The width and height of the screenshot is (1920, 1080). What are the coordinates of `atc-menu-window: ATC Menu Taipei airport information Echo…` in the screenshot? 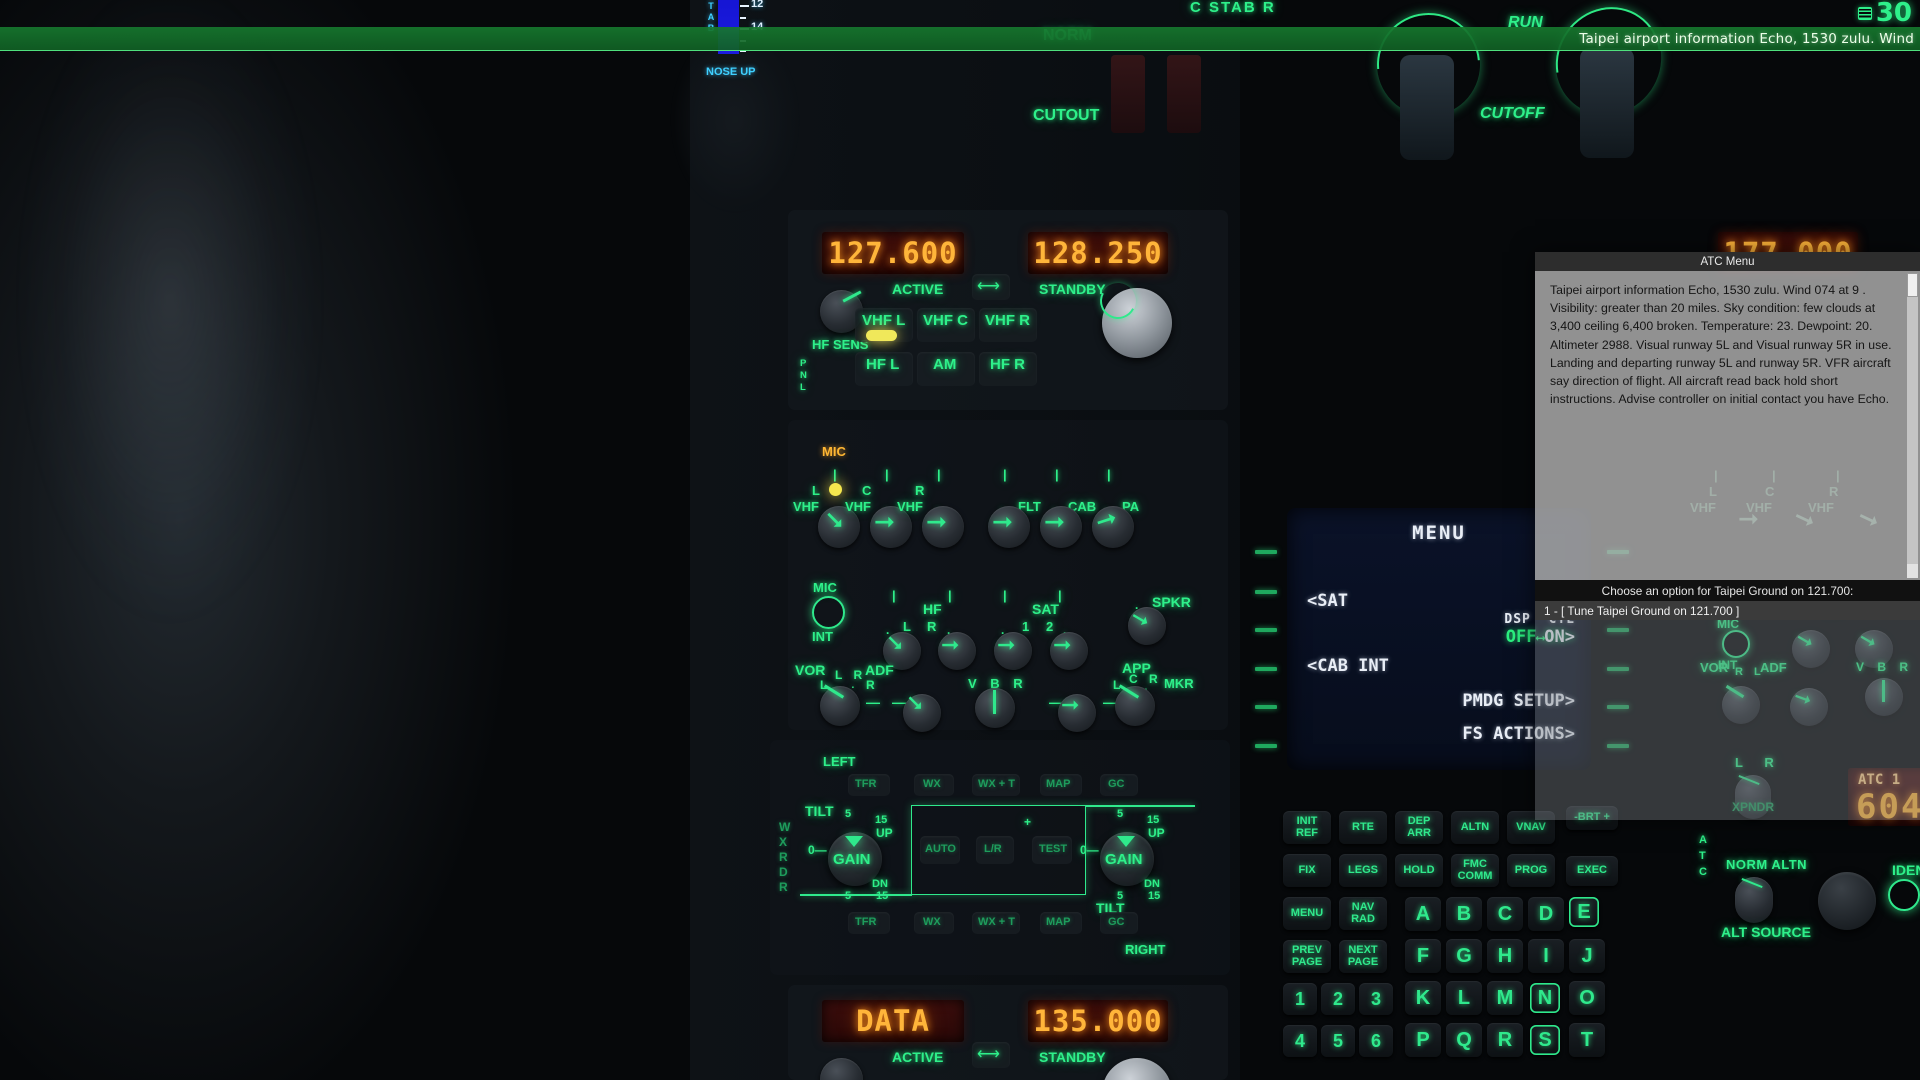 It's located at (1727, 536).